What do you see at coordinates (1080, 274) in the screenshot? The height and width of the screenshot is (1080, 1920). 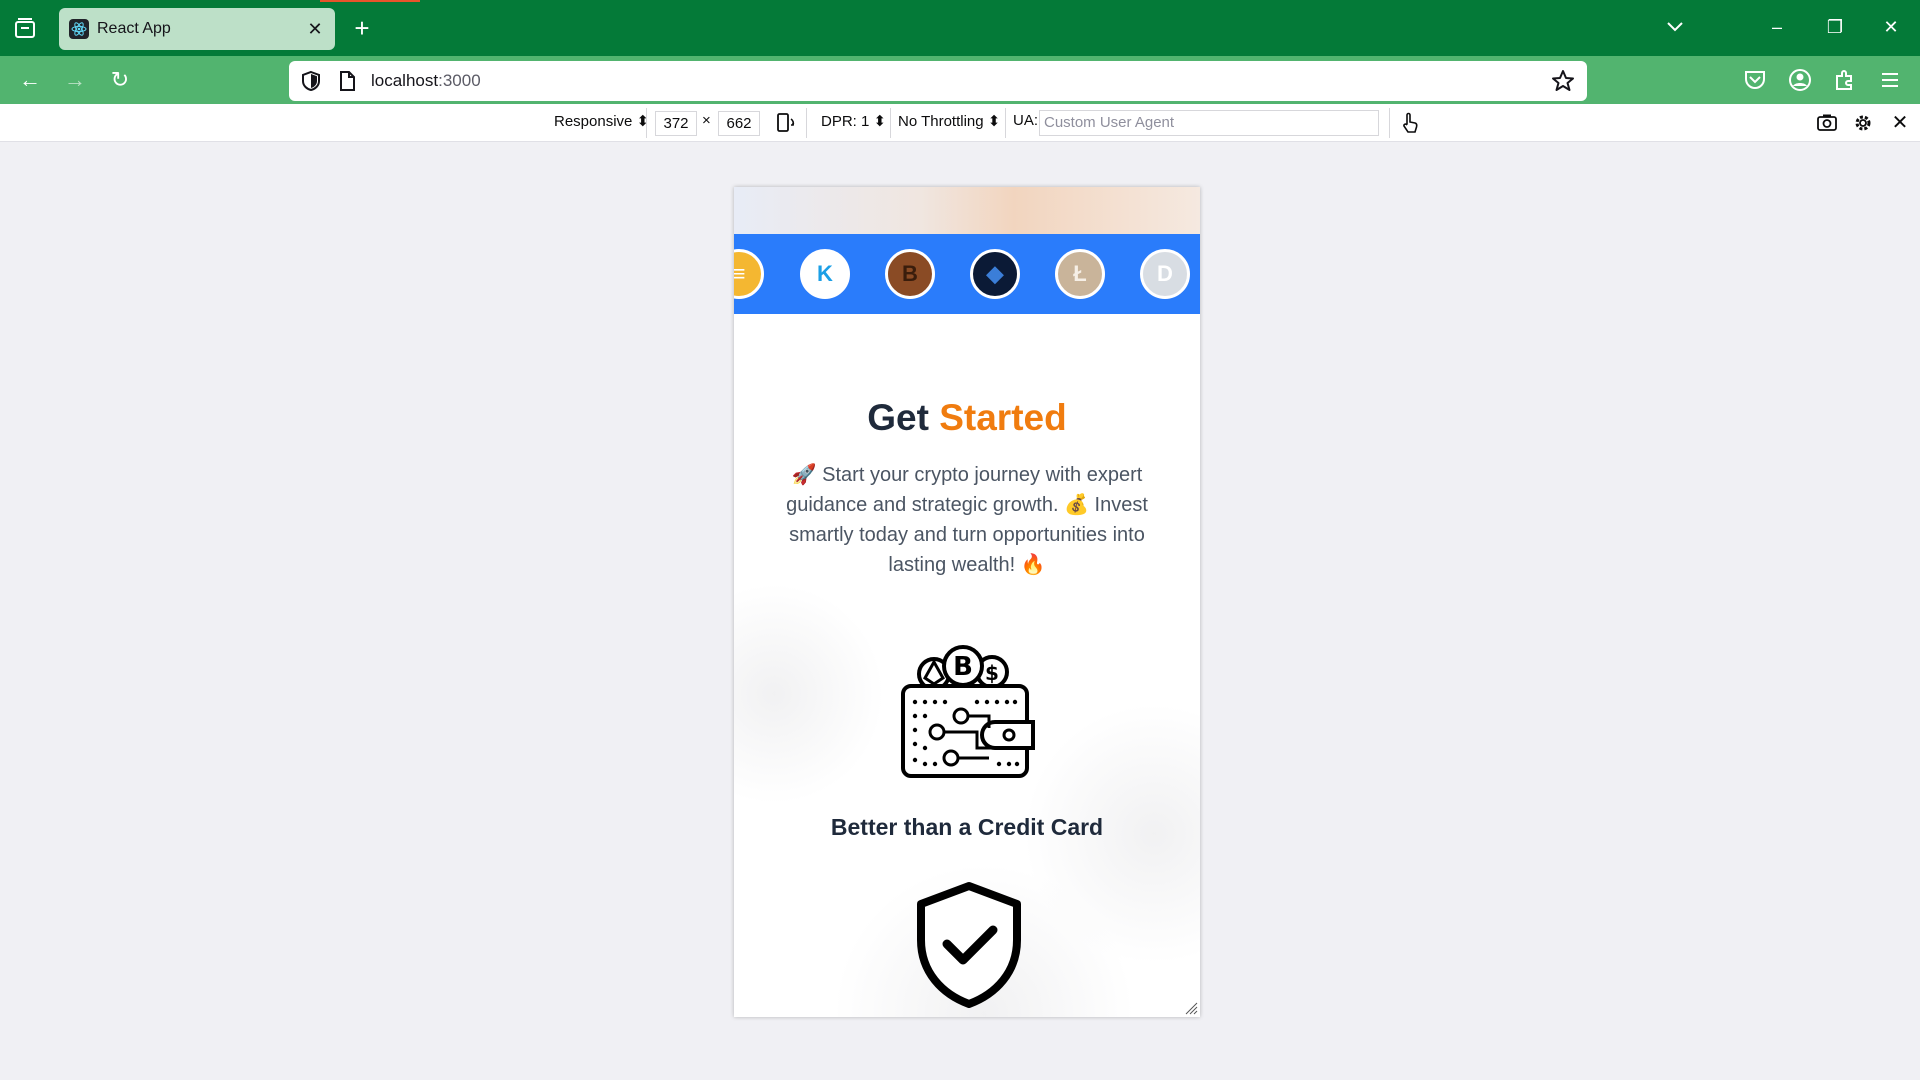 I see `litecoin-coin-icon: Ł` at bounding box center [1080, 274].